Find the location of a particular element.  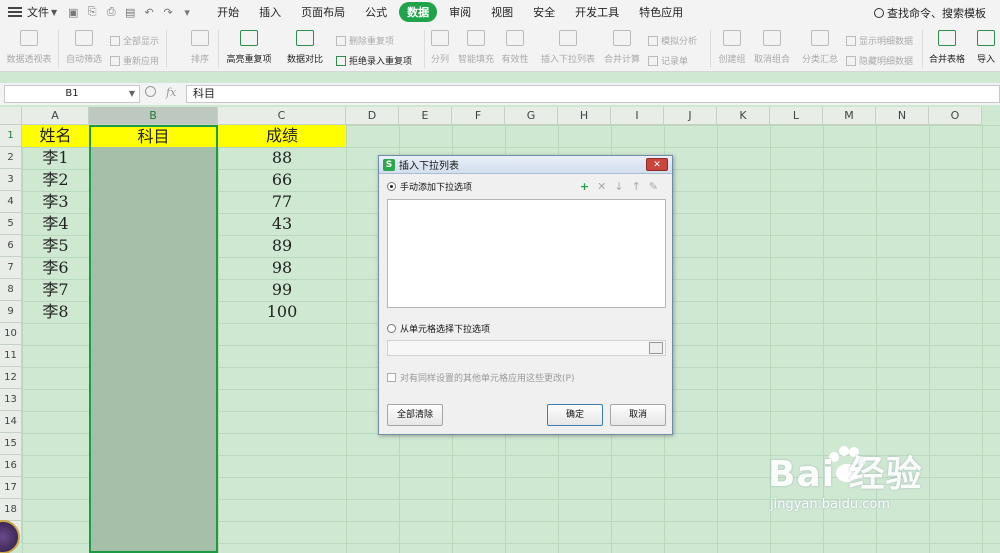

tab-review: 审阅 is located at coordinates (460, 12).